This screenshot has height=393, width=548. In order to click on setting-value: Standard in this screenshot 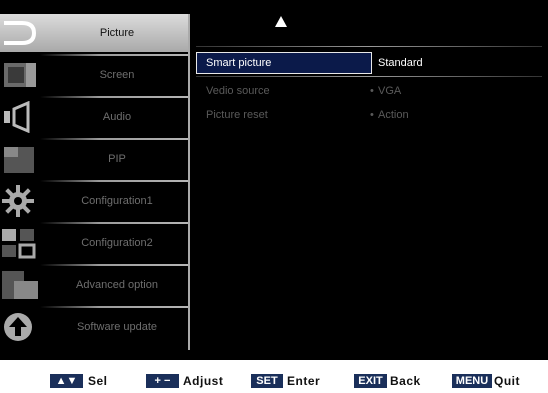, I will do `click(400, 63)`.